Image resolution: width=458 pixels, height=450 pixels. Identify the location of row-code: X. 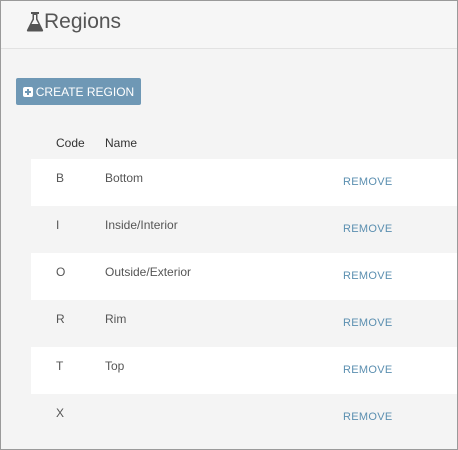
(60, 413).